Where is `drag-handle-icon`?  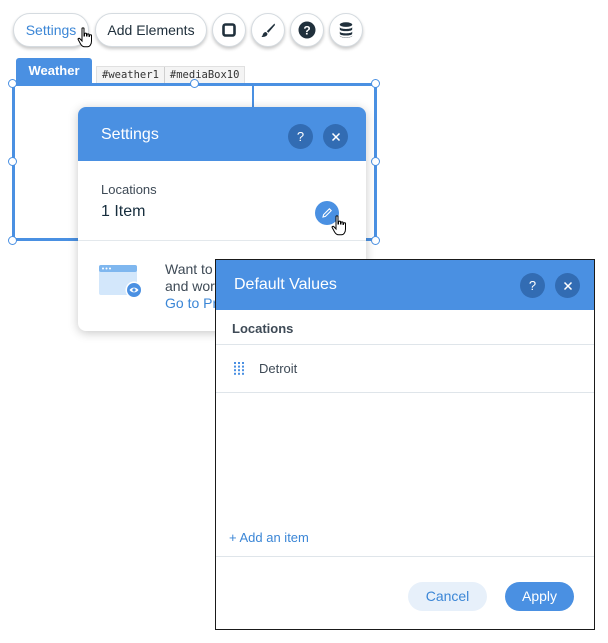
drag-handle-icon is located at coordinates (239, 368).